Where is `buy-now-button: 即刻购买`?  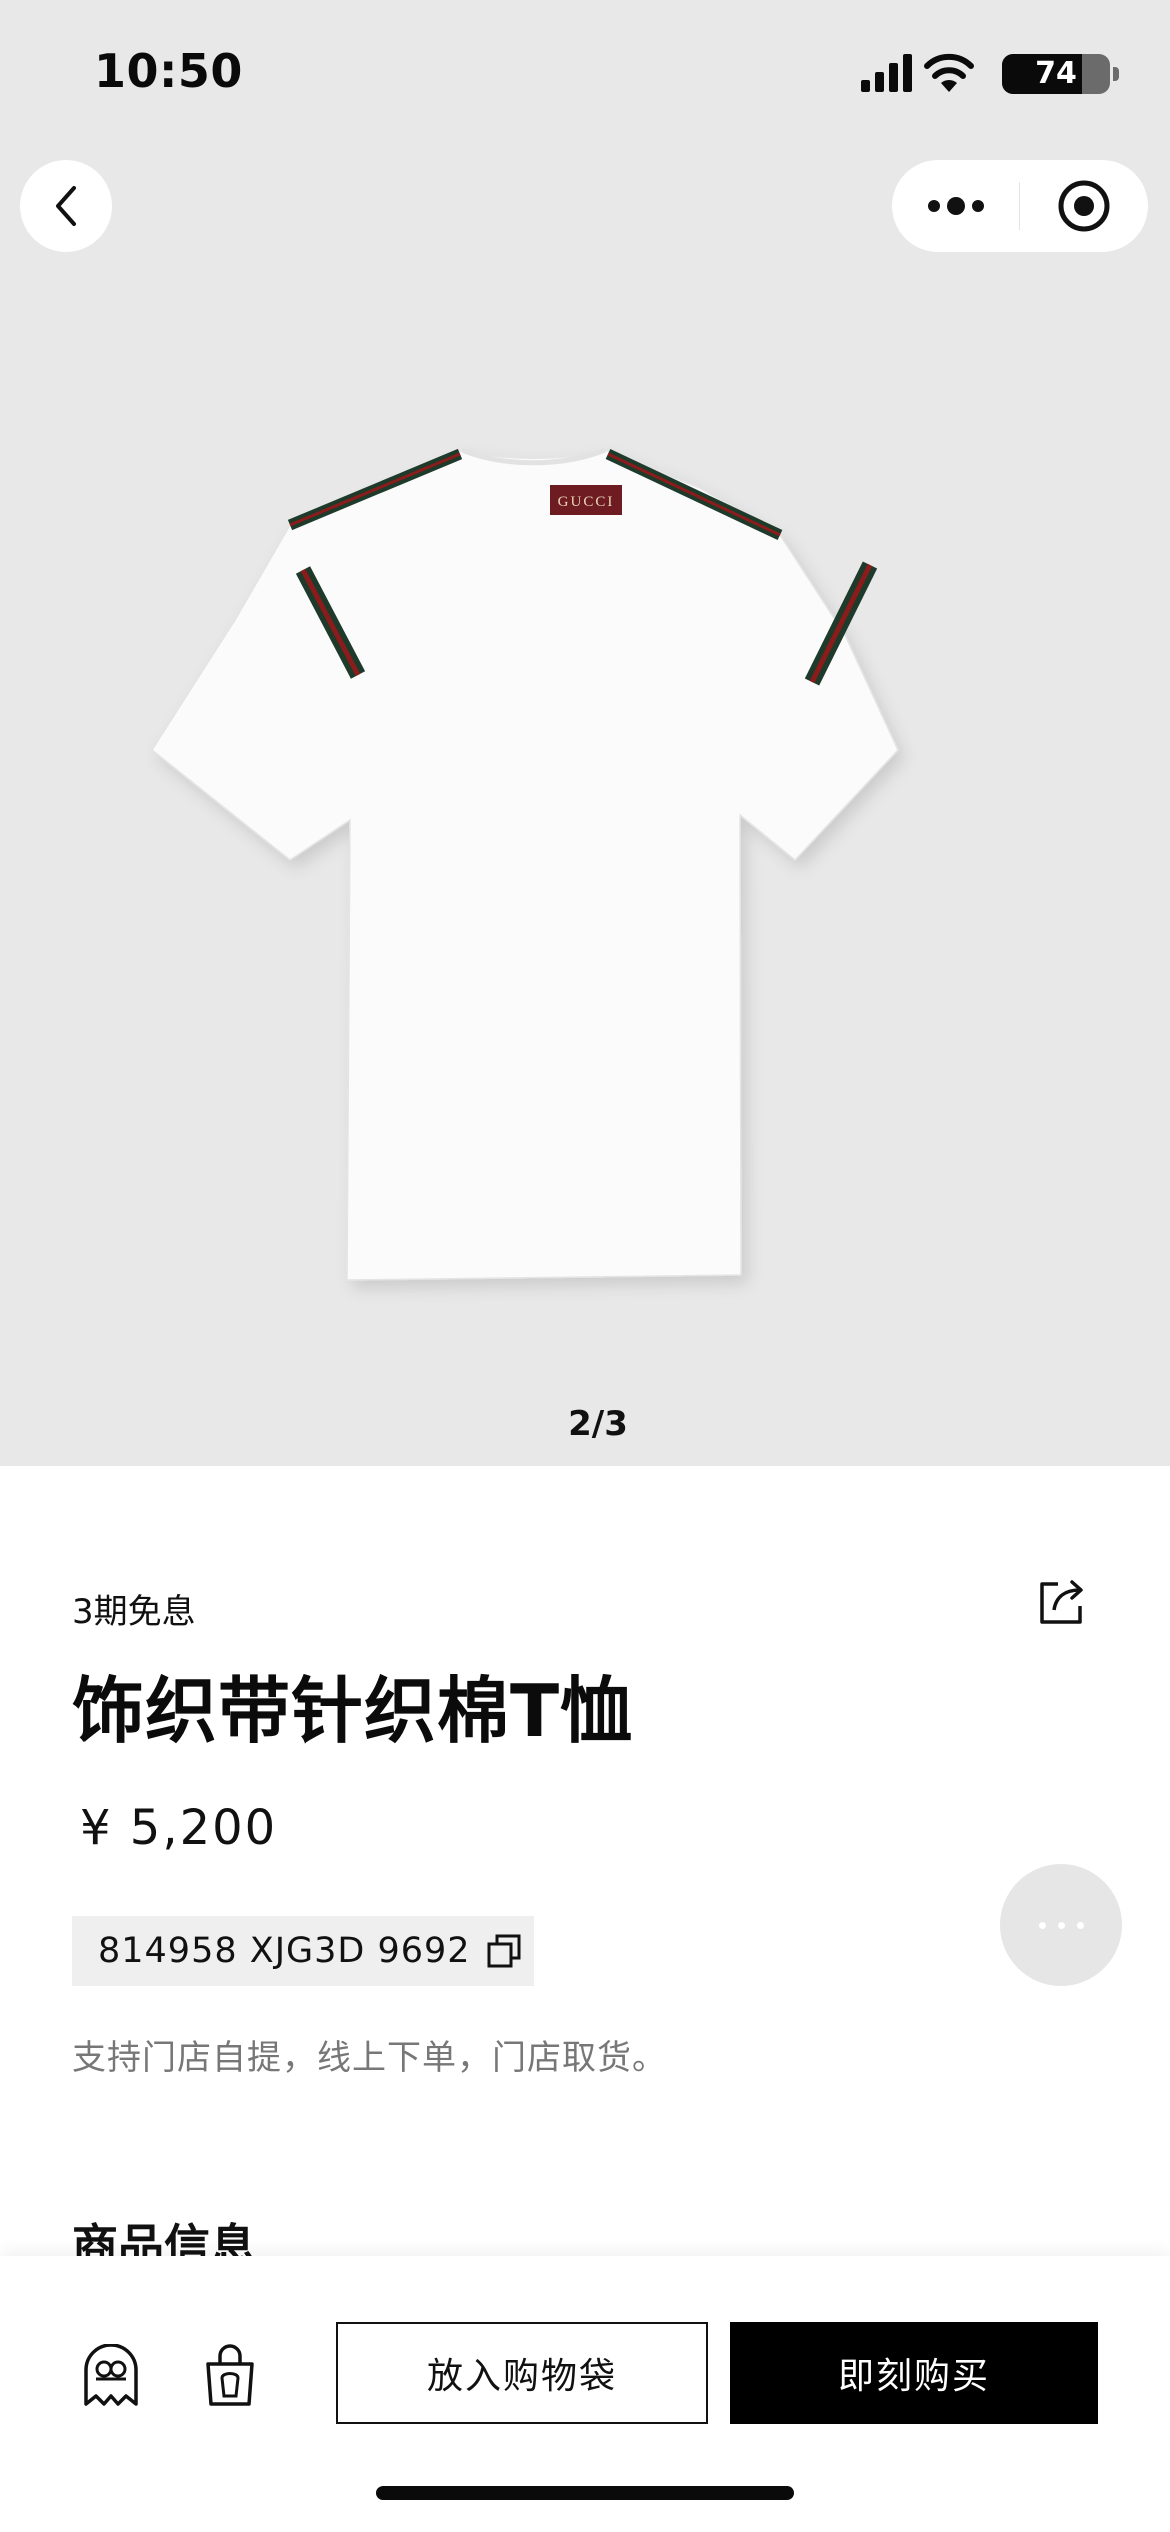 buy-now-button: 即刻购买 is located at coordinates (914, 2373).